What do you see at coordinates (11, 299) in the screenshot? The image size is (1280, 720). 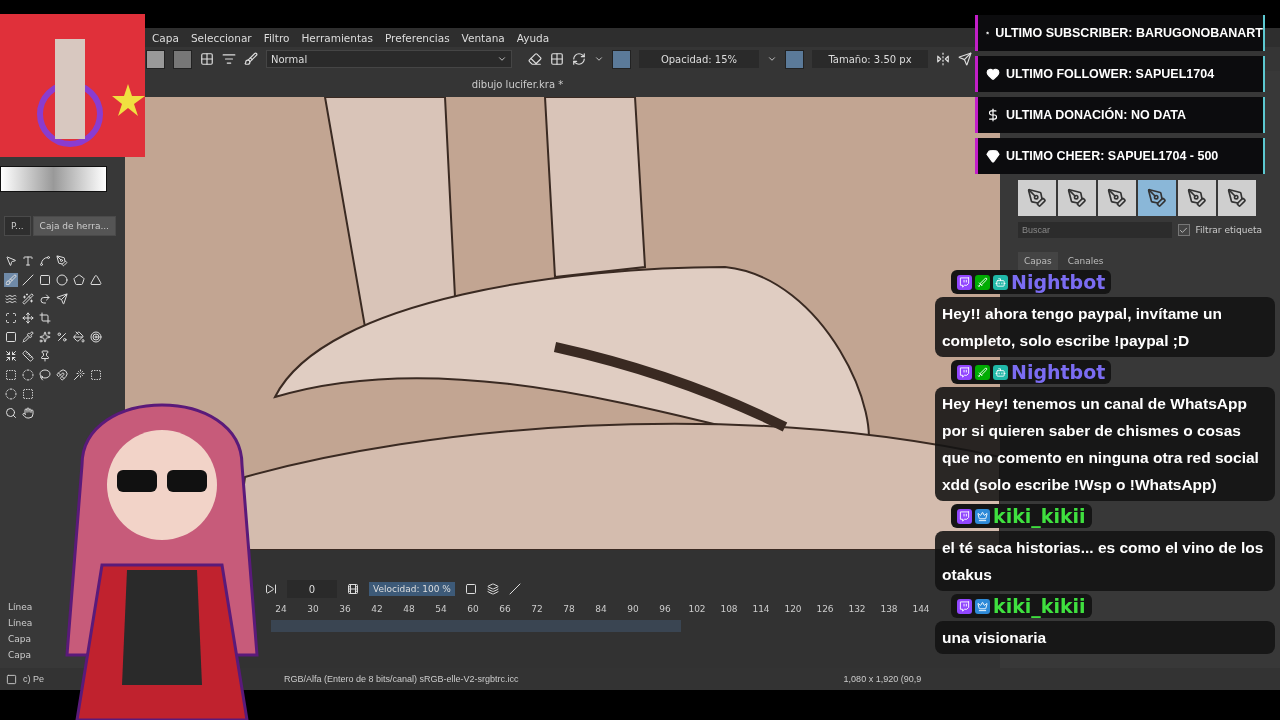 I see `wave-icon` at bounding box center [11, 299].